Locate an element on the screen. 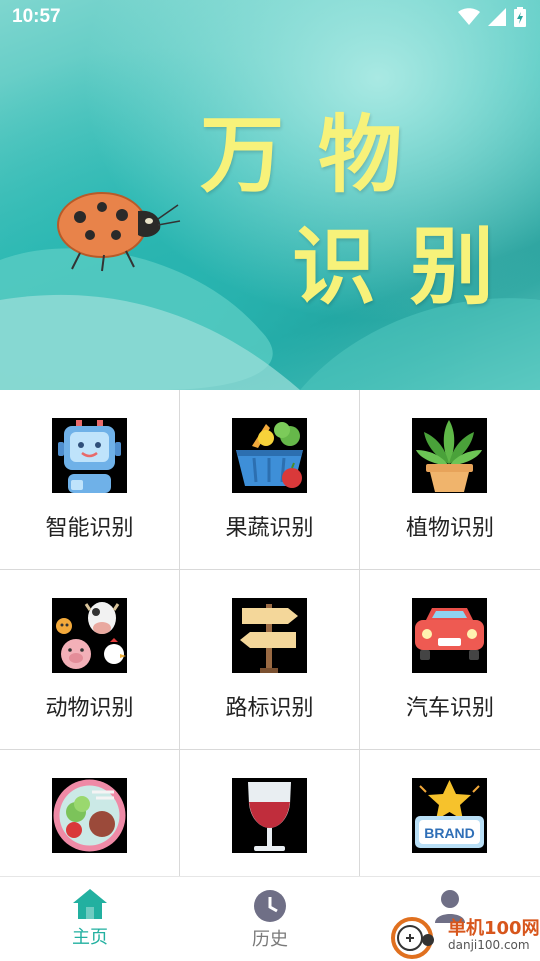 The width and height of the screenshot is (540, 961). grid-item-signpost: 路标识别 is located at coordinates (270, 660).